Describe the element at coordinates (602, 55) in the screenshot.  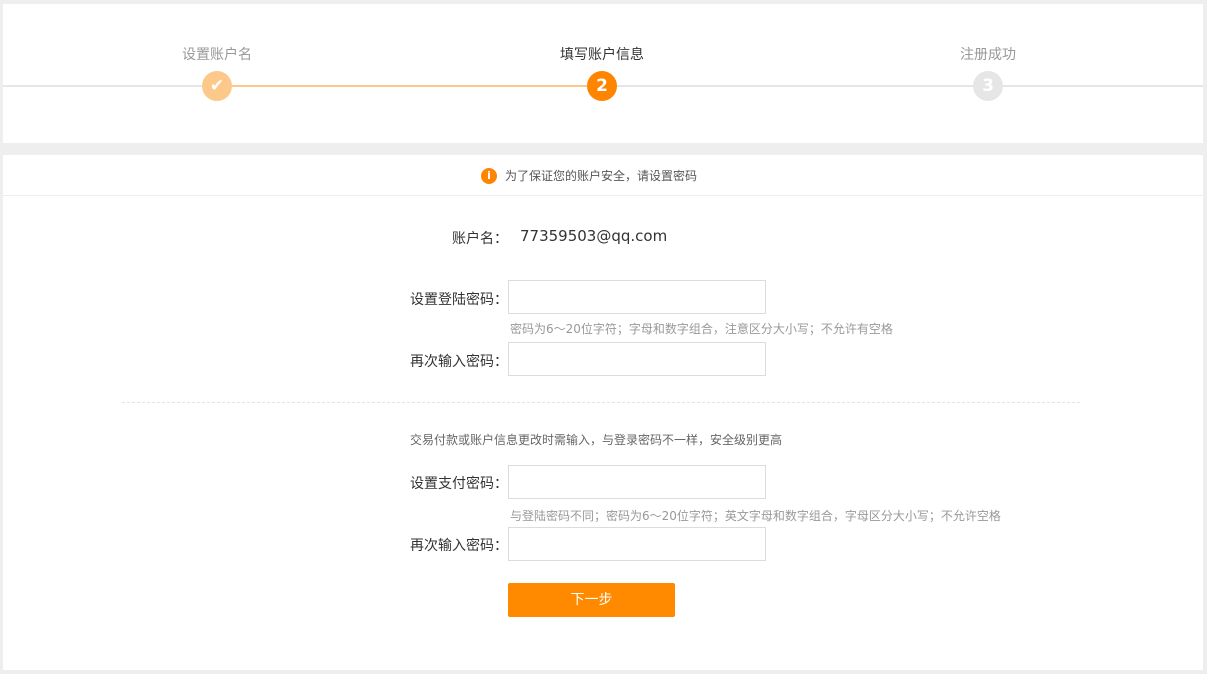
I see `step-label: 填写账户信息` at that location.